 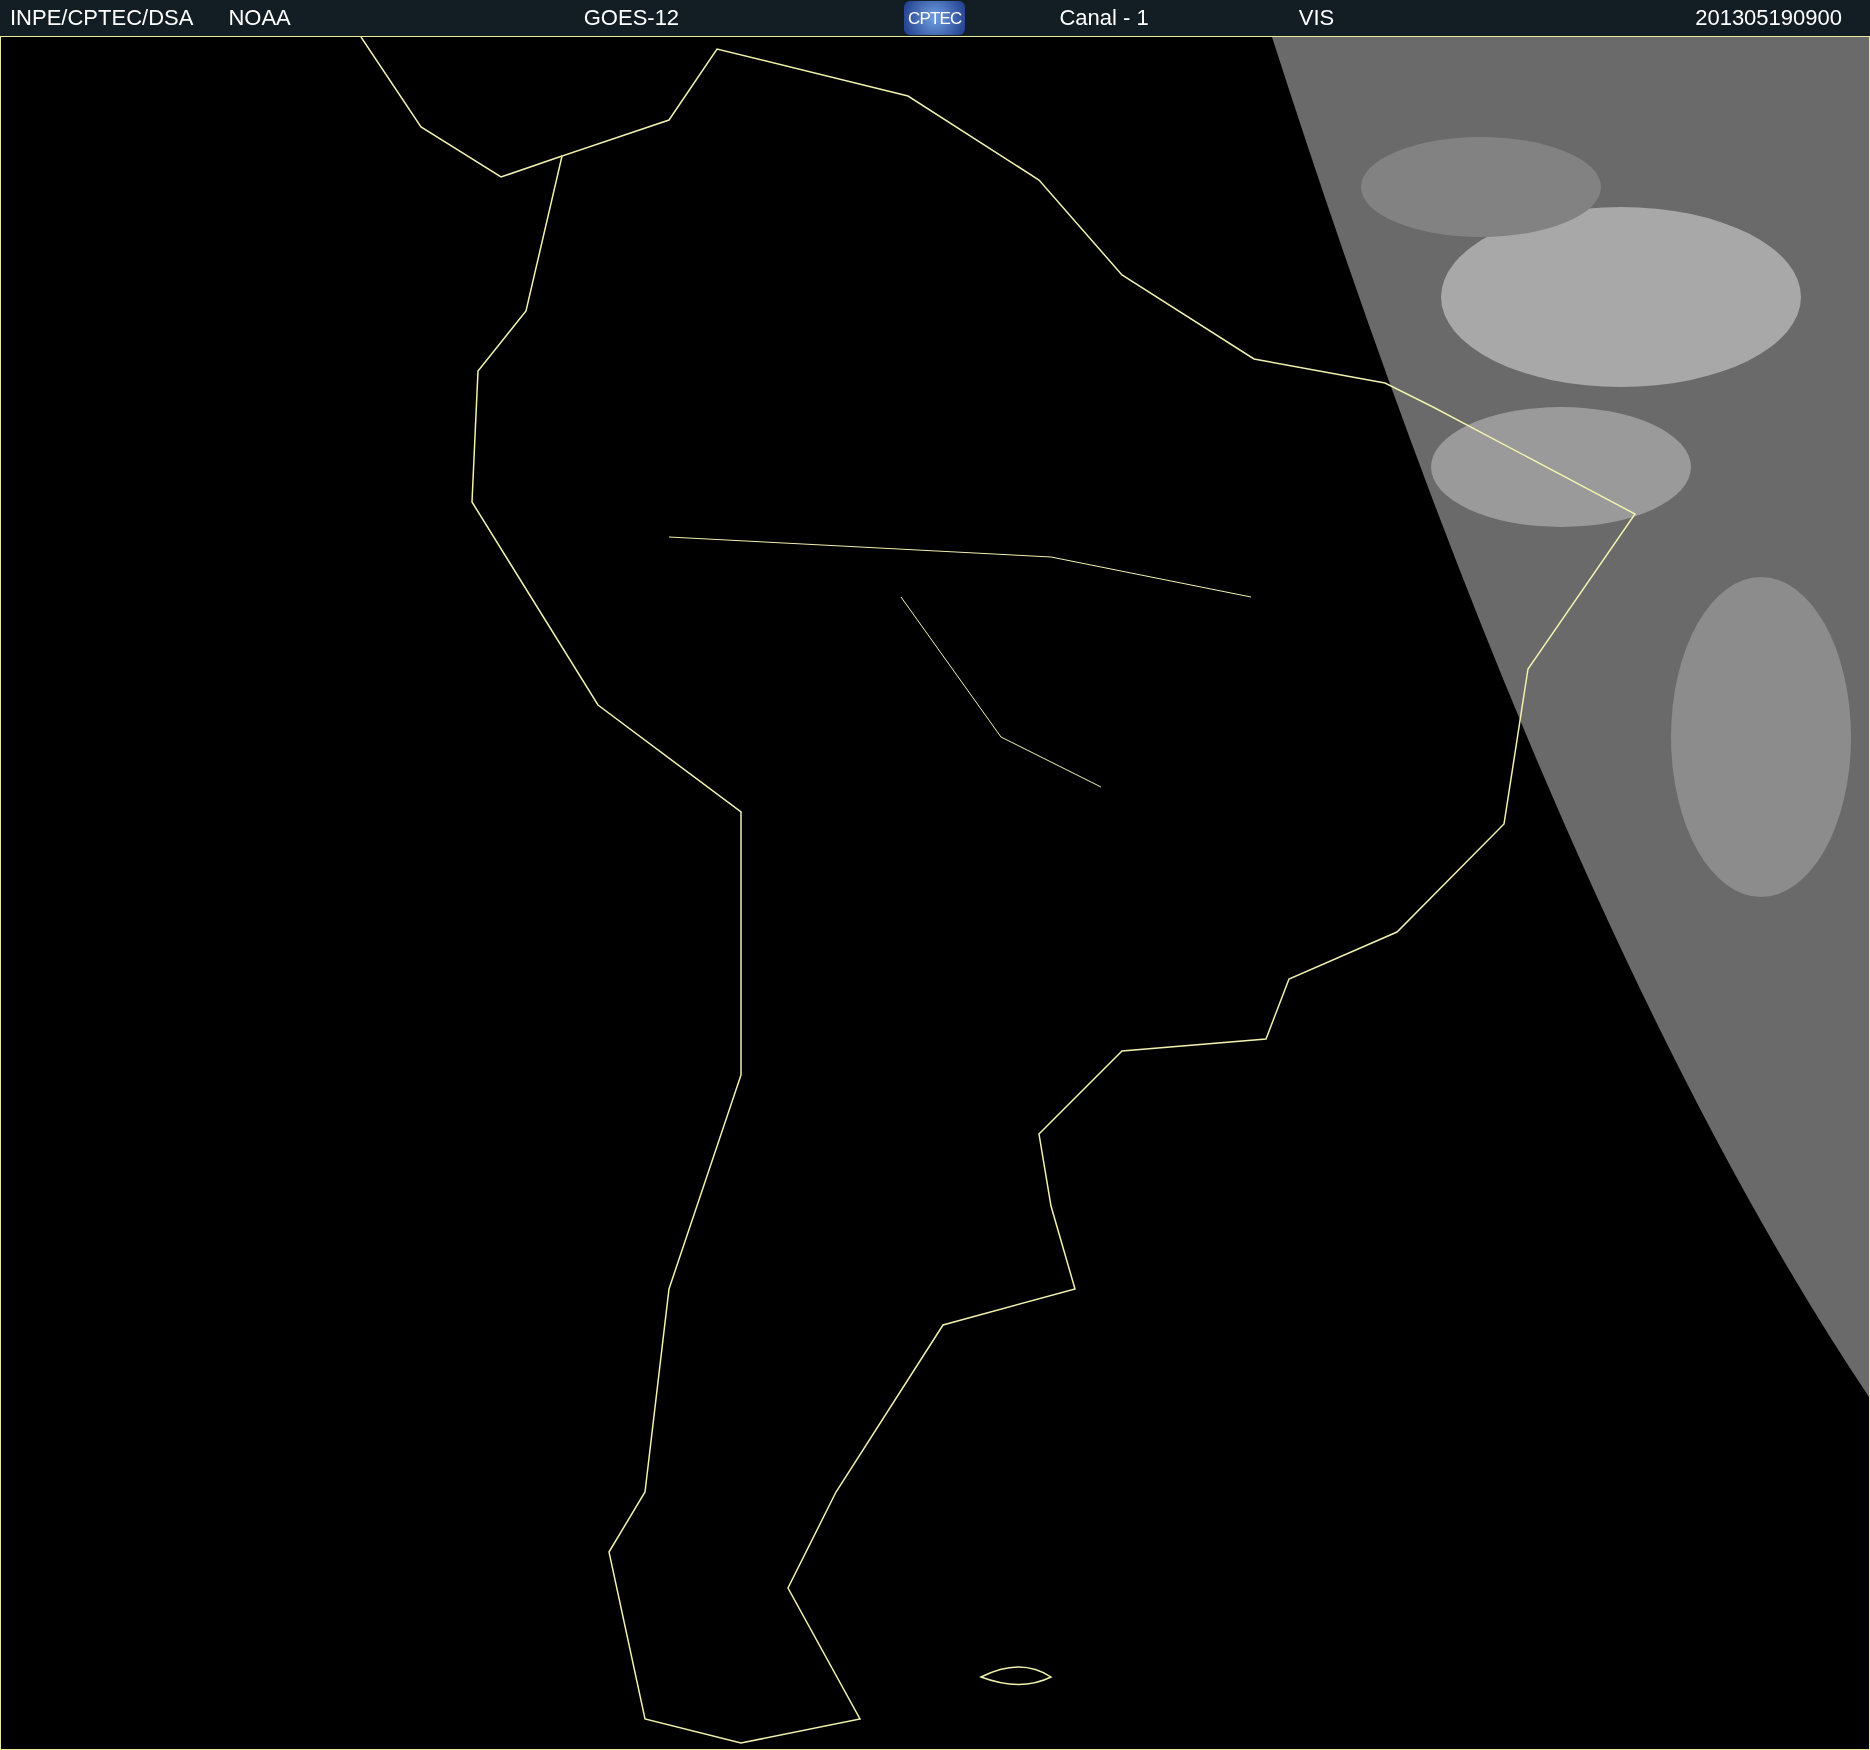 I want to click on header-label: NOAA, so click(x=259, y=18).